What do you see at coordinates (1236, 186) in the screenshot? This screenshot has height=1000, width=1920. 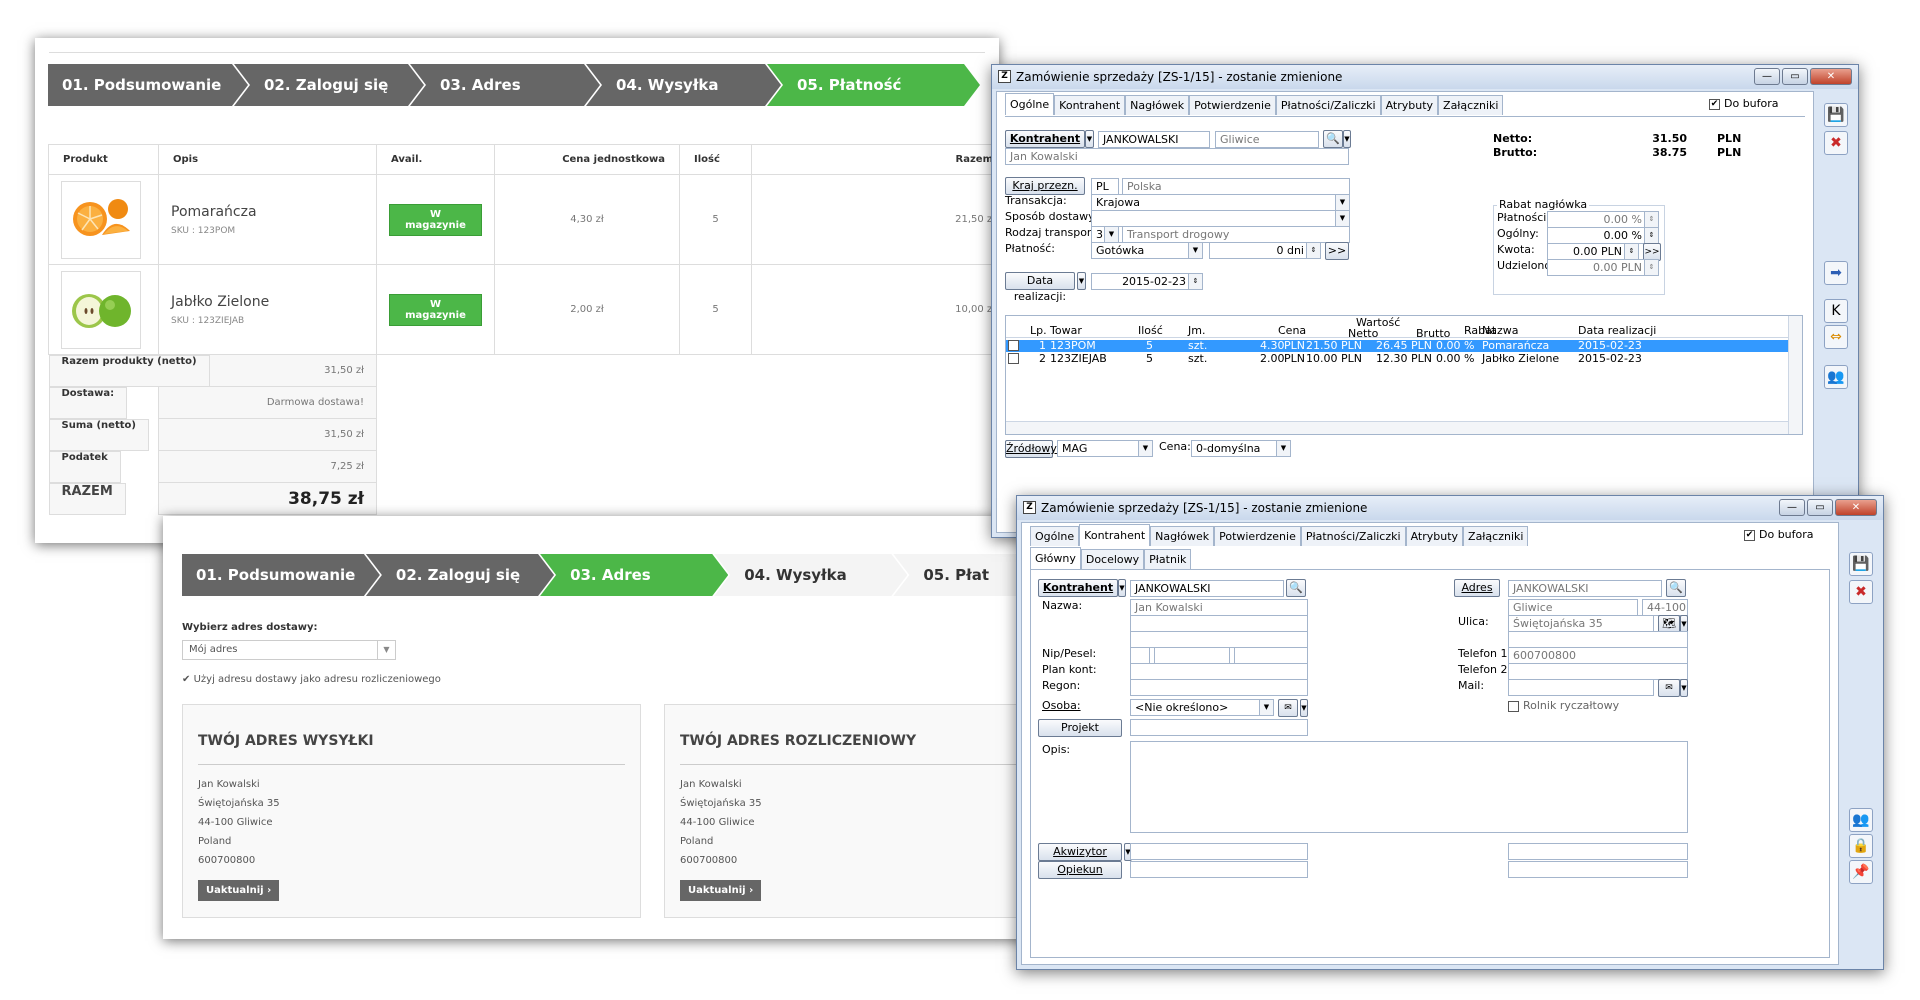 I see `kraj-name-field: Polska` at bounding box center [1236, 186].